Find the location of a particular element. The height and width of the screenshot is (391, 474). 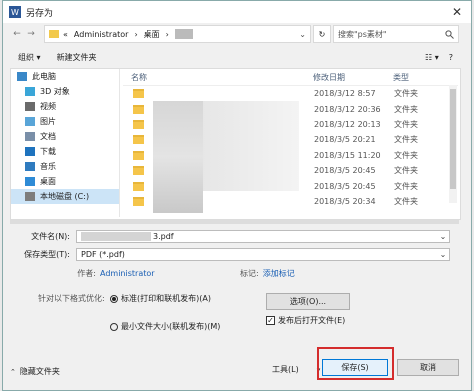

scrollbar-thumb is located at coordinates (453, 139).